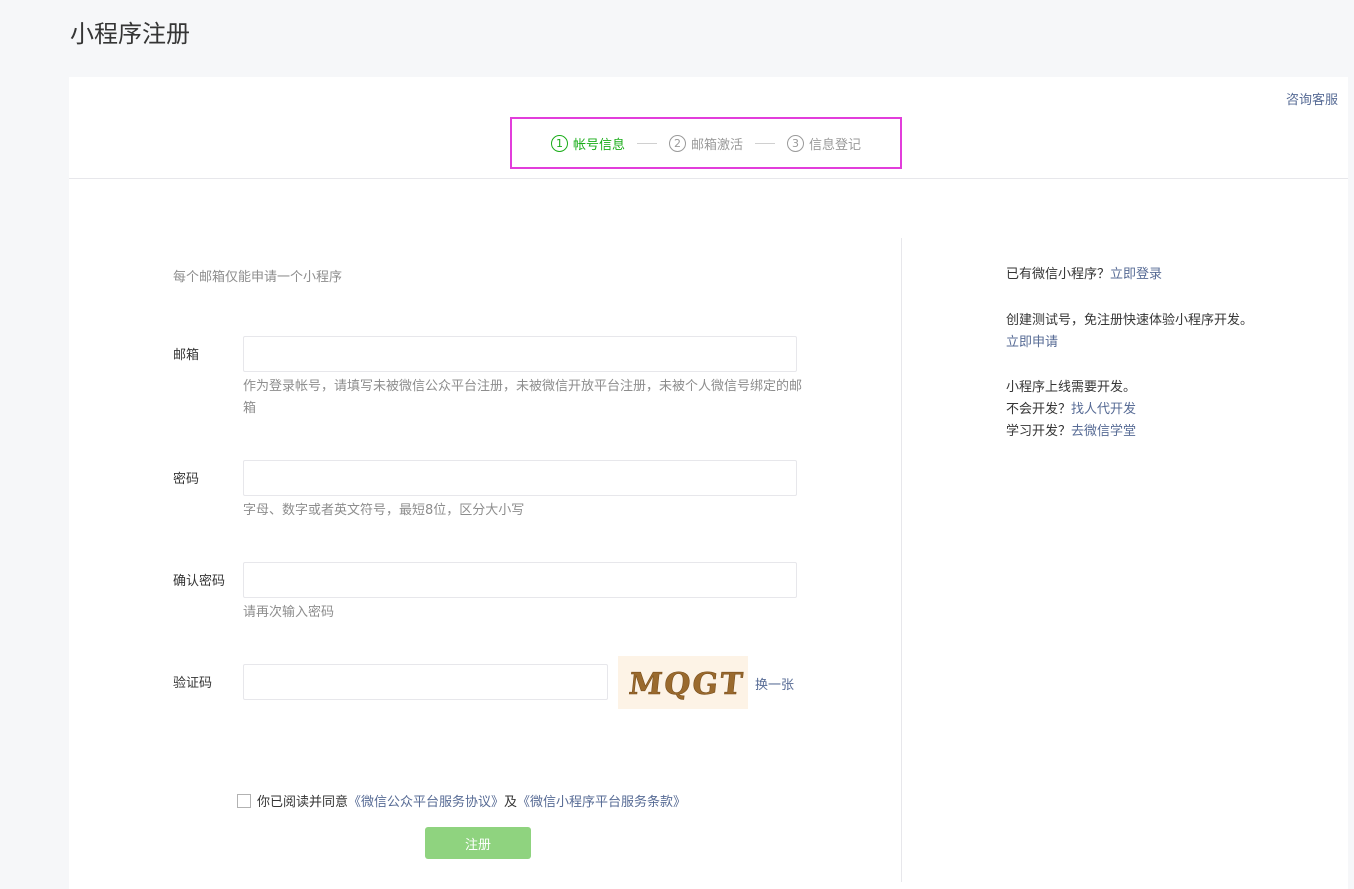  What do you see at coordinates (601, 800) in the screenshot?
I see `miniprogram-terms-link: 《微信小程序平台服务条款》` at bounding box center [601, 800].